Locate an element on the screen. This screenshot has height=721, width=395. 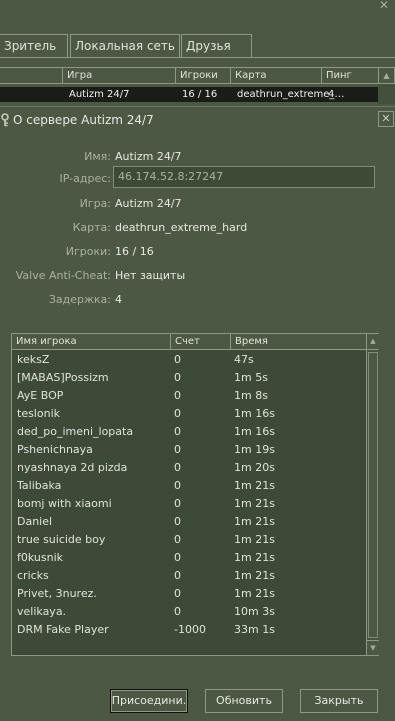
player-name: teslonik is located at coordinates (38, 413).